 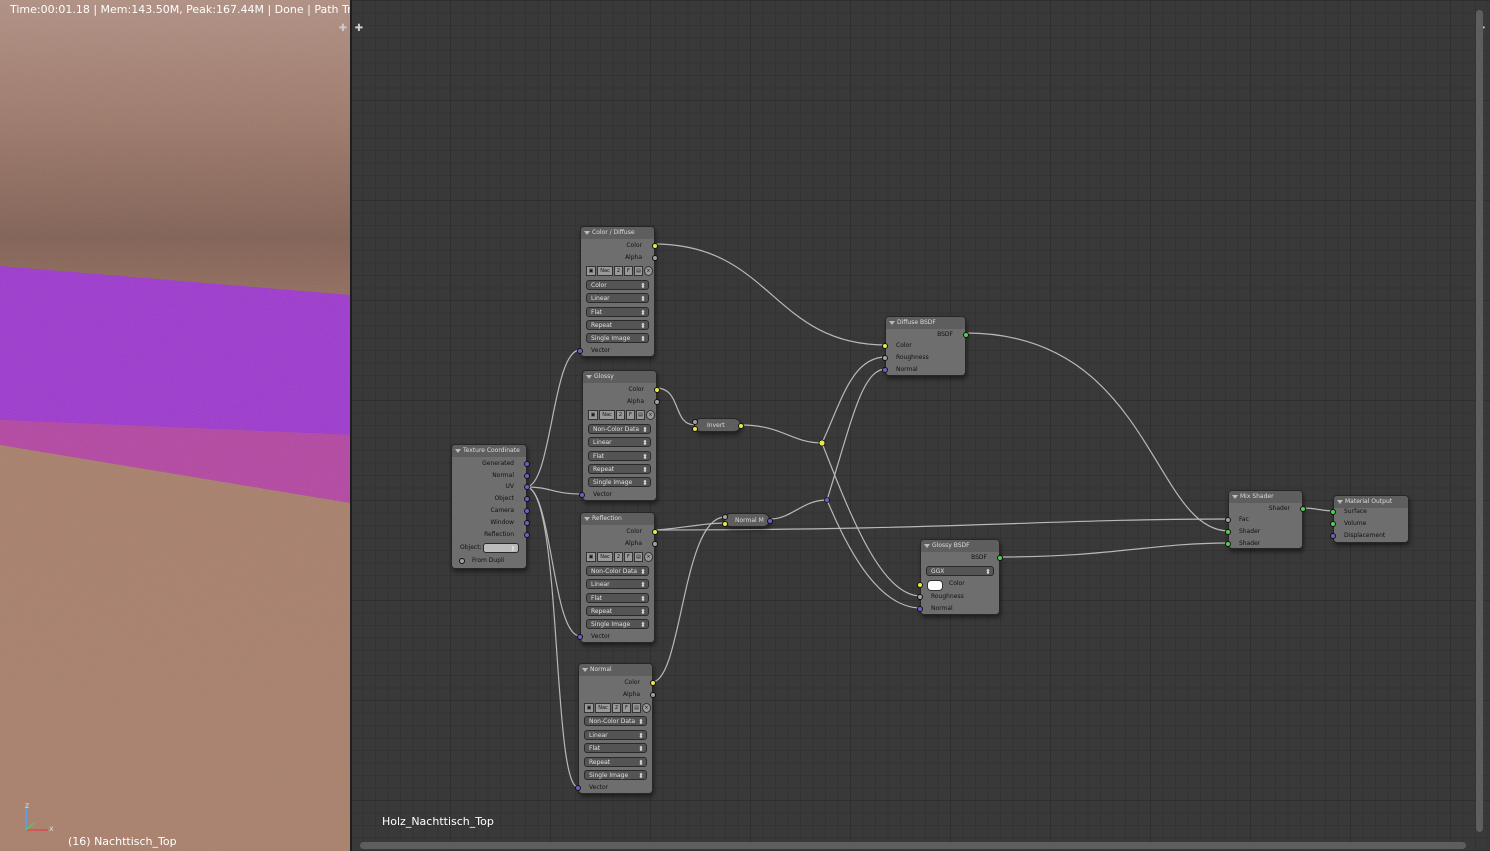 What do you see at coordinates (1479, 421) in the screenshot?
I see `vertical-scrollbar` at bounding box center [1479, 421].